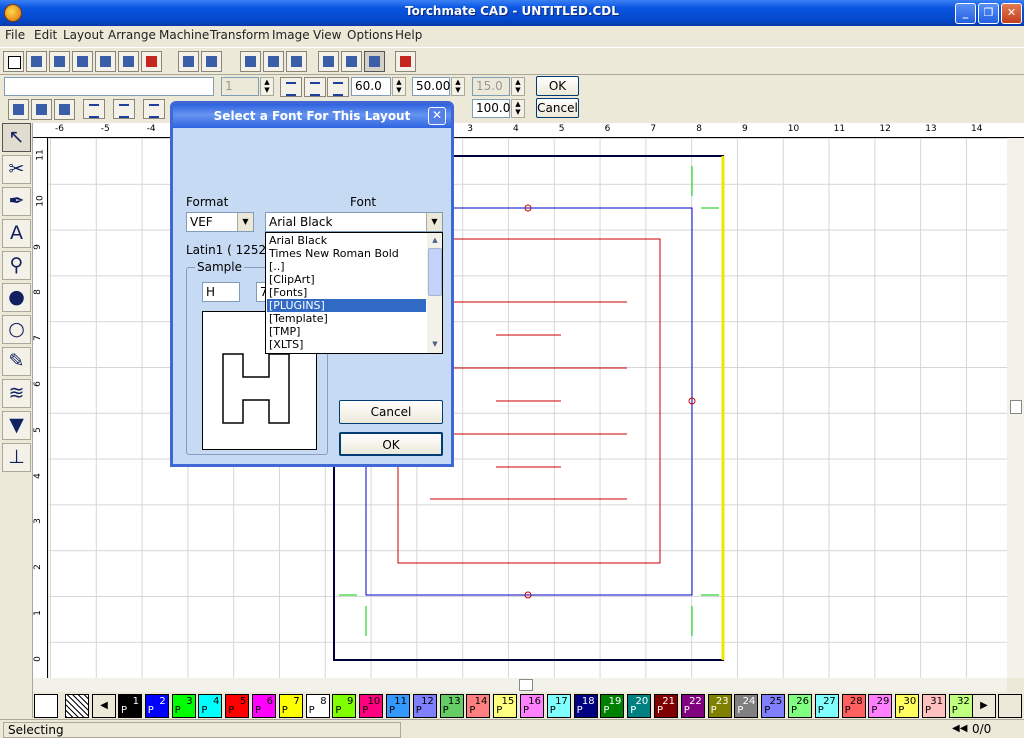 The width and height of the screenshot is (1024, 738). What do you see at coordinates (16, 297) in the screenshot?
I see `color-fill-icon: ●` at bounding box center [16, 297].